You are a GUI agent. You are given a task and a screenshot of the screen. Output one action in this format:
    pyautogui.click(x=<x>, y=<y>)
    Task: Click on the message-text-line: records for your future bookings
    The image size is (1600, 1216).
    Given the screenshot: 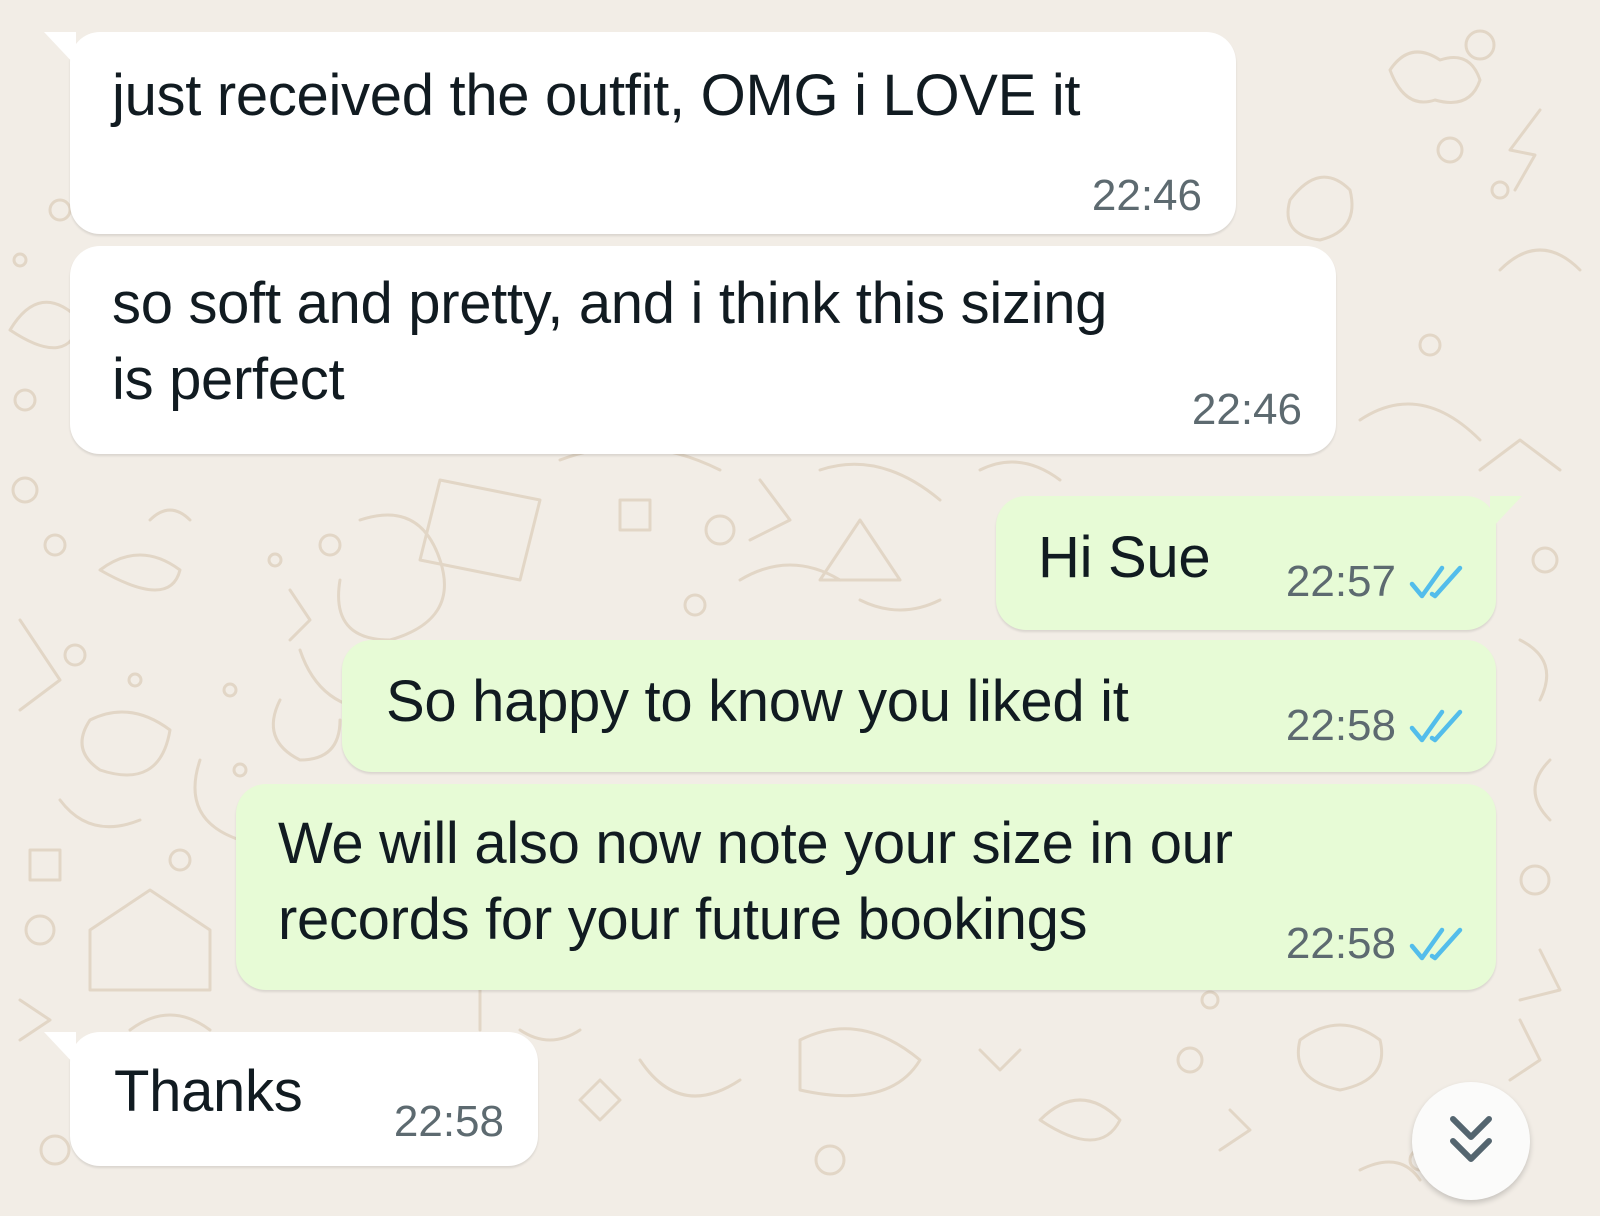 What is the action you would take?
    pyautogui.click(x=683, y=919)
    